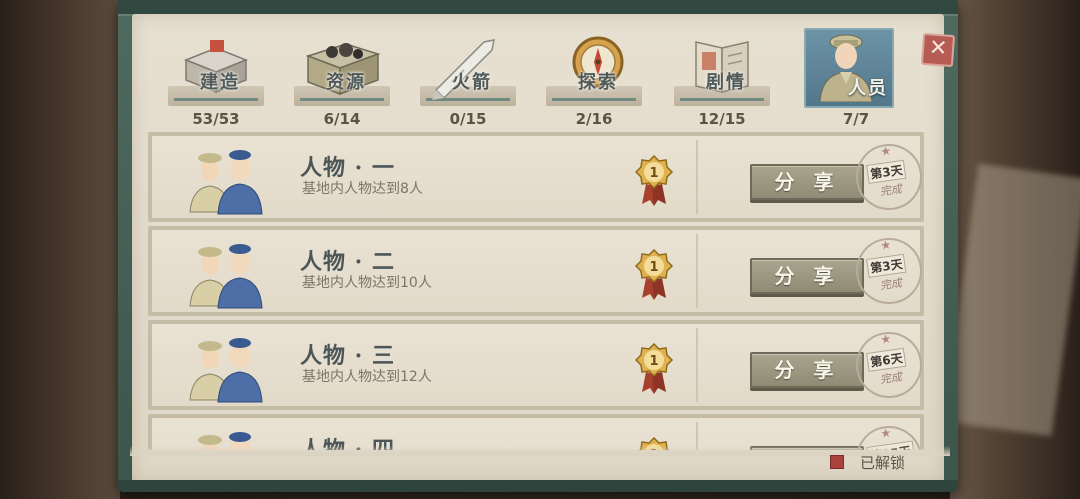 This screenshot has width=1080, height=499. I want to click on unlocked-marker-icon, so click(837, 462).